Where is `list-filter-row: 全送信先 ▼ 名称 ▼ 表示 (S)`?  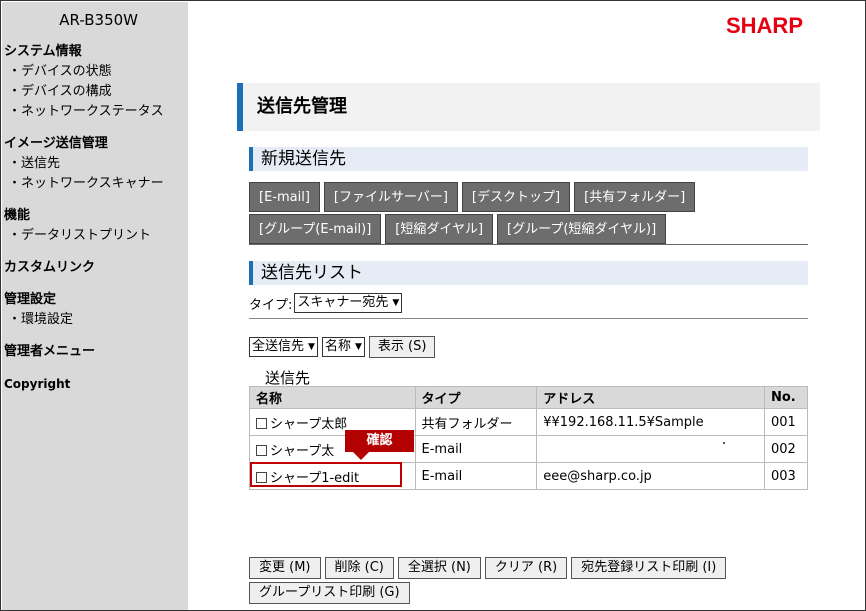 list-filter-row: 全送信先 ▼ 名称 ▼ 表示 (S) is located at coordinates (342, 347).